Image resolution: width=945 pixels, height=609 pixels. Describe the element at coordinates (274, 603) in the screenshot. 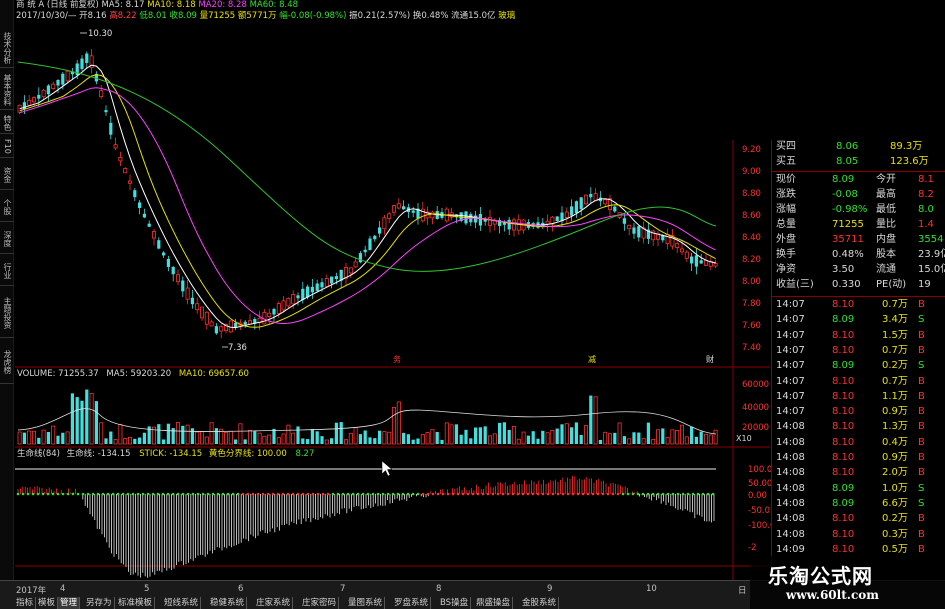

I see `bottom-tab: 庄家系统` at that location.